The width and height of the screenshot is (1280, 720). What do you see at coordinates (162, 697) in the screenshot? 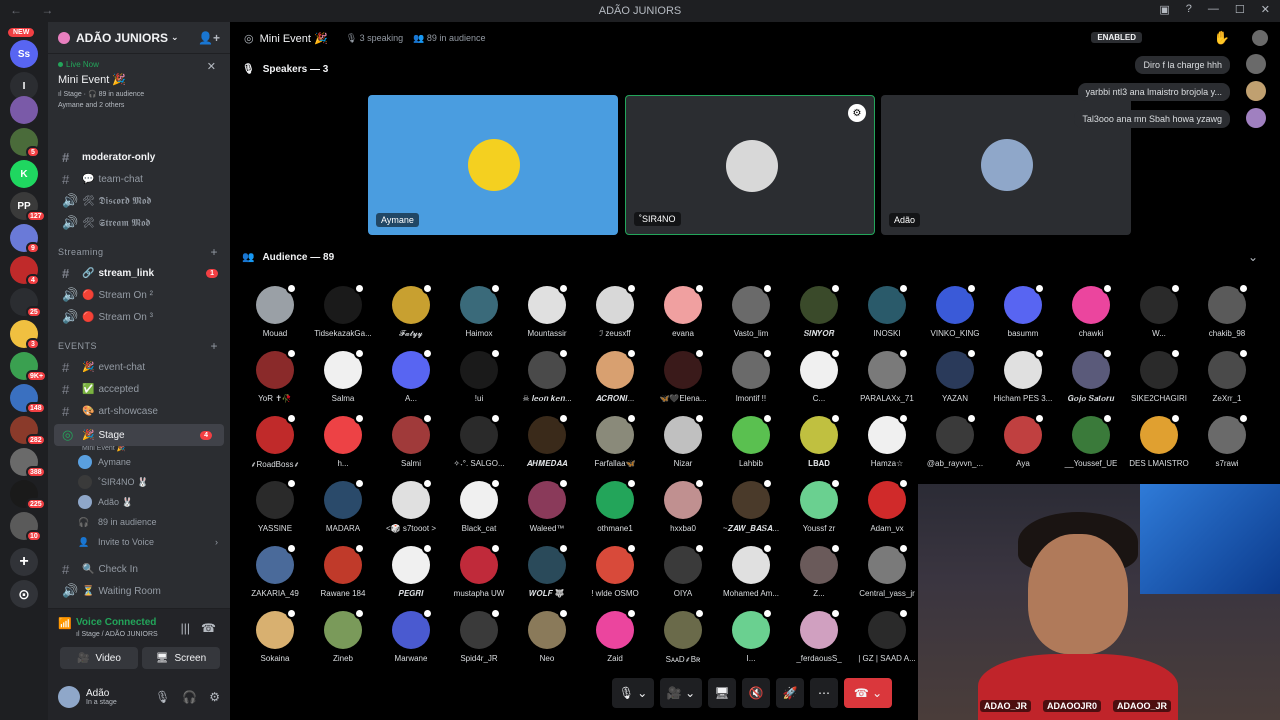
I see `microphone-icon: 🎙` at bounding box center [162, 697].